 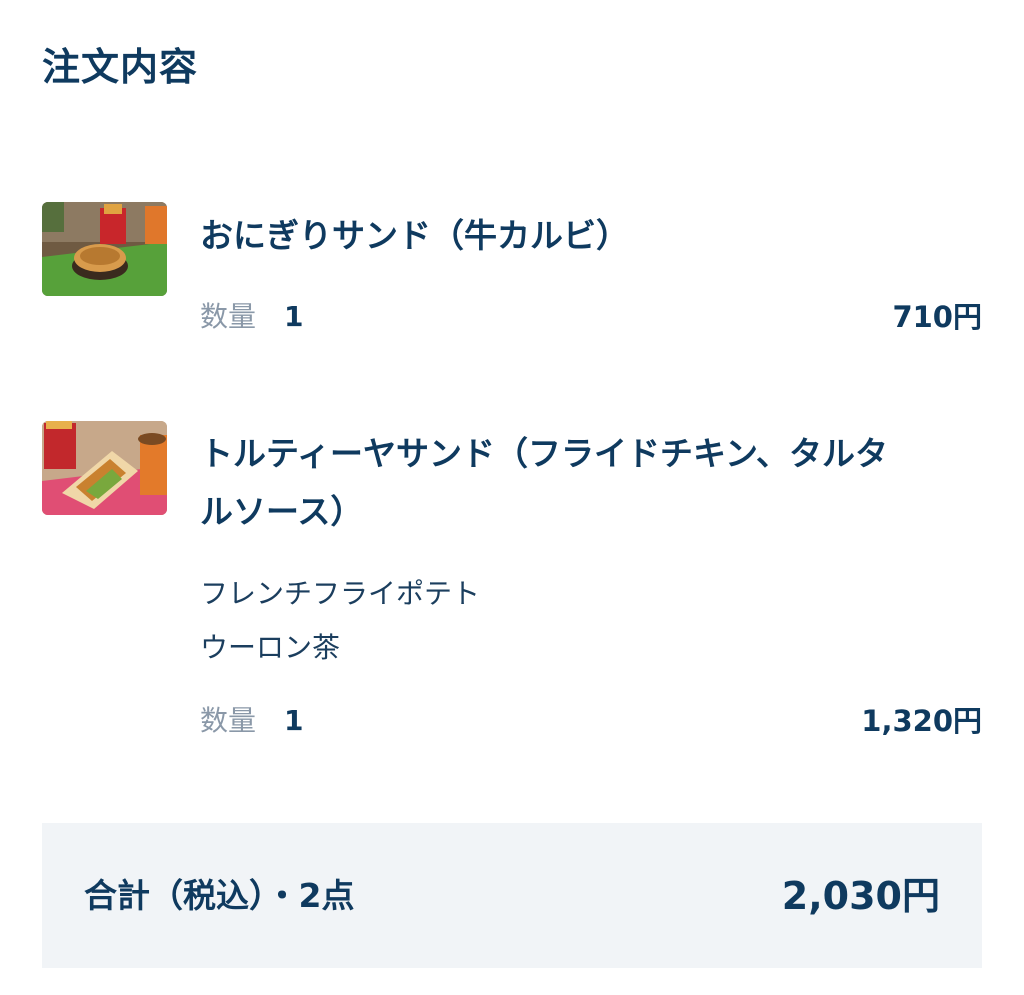 What do you see at coordinates (282, 511) in the screenshot?
I see `item-name-line: ルソース）` at bounding box center [282, 511].